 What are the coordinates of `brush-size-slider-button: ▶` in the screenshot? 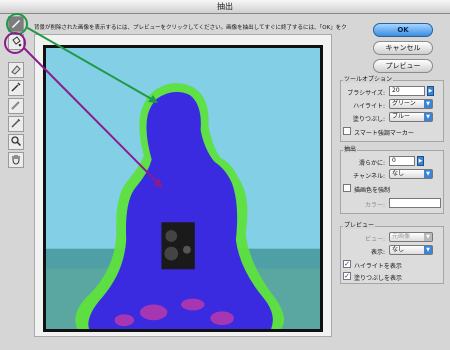 It's located at (430, 91).